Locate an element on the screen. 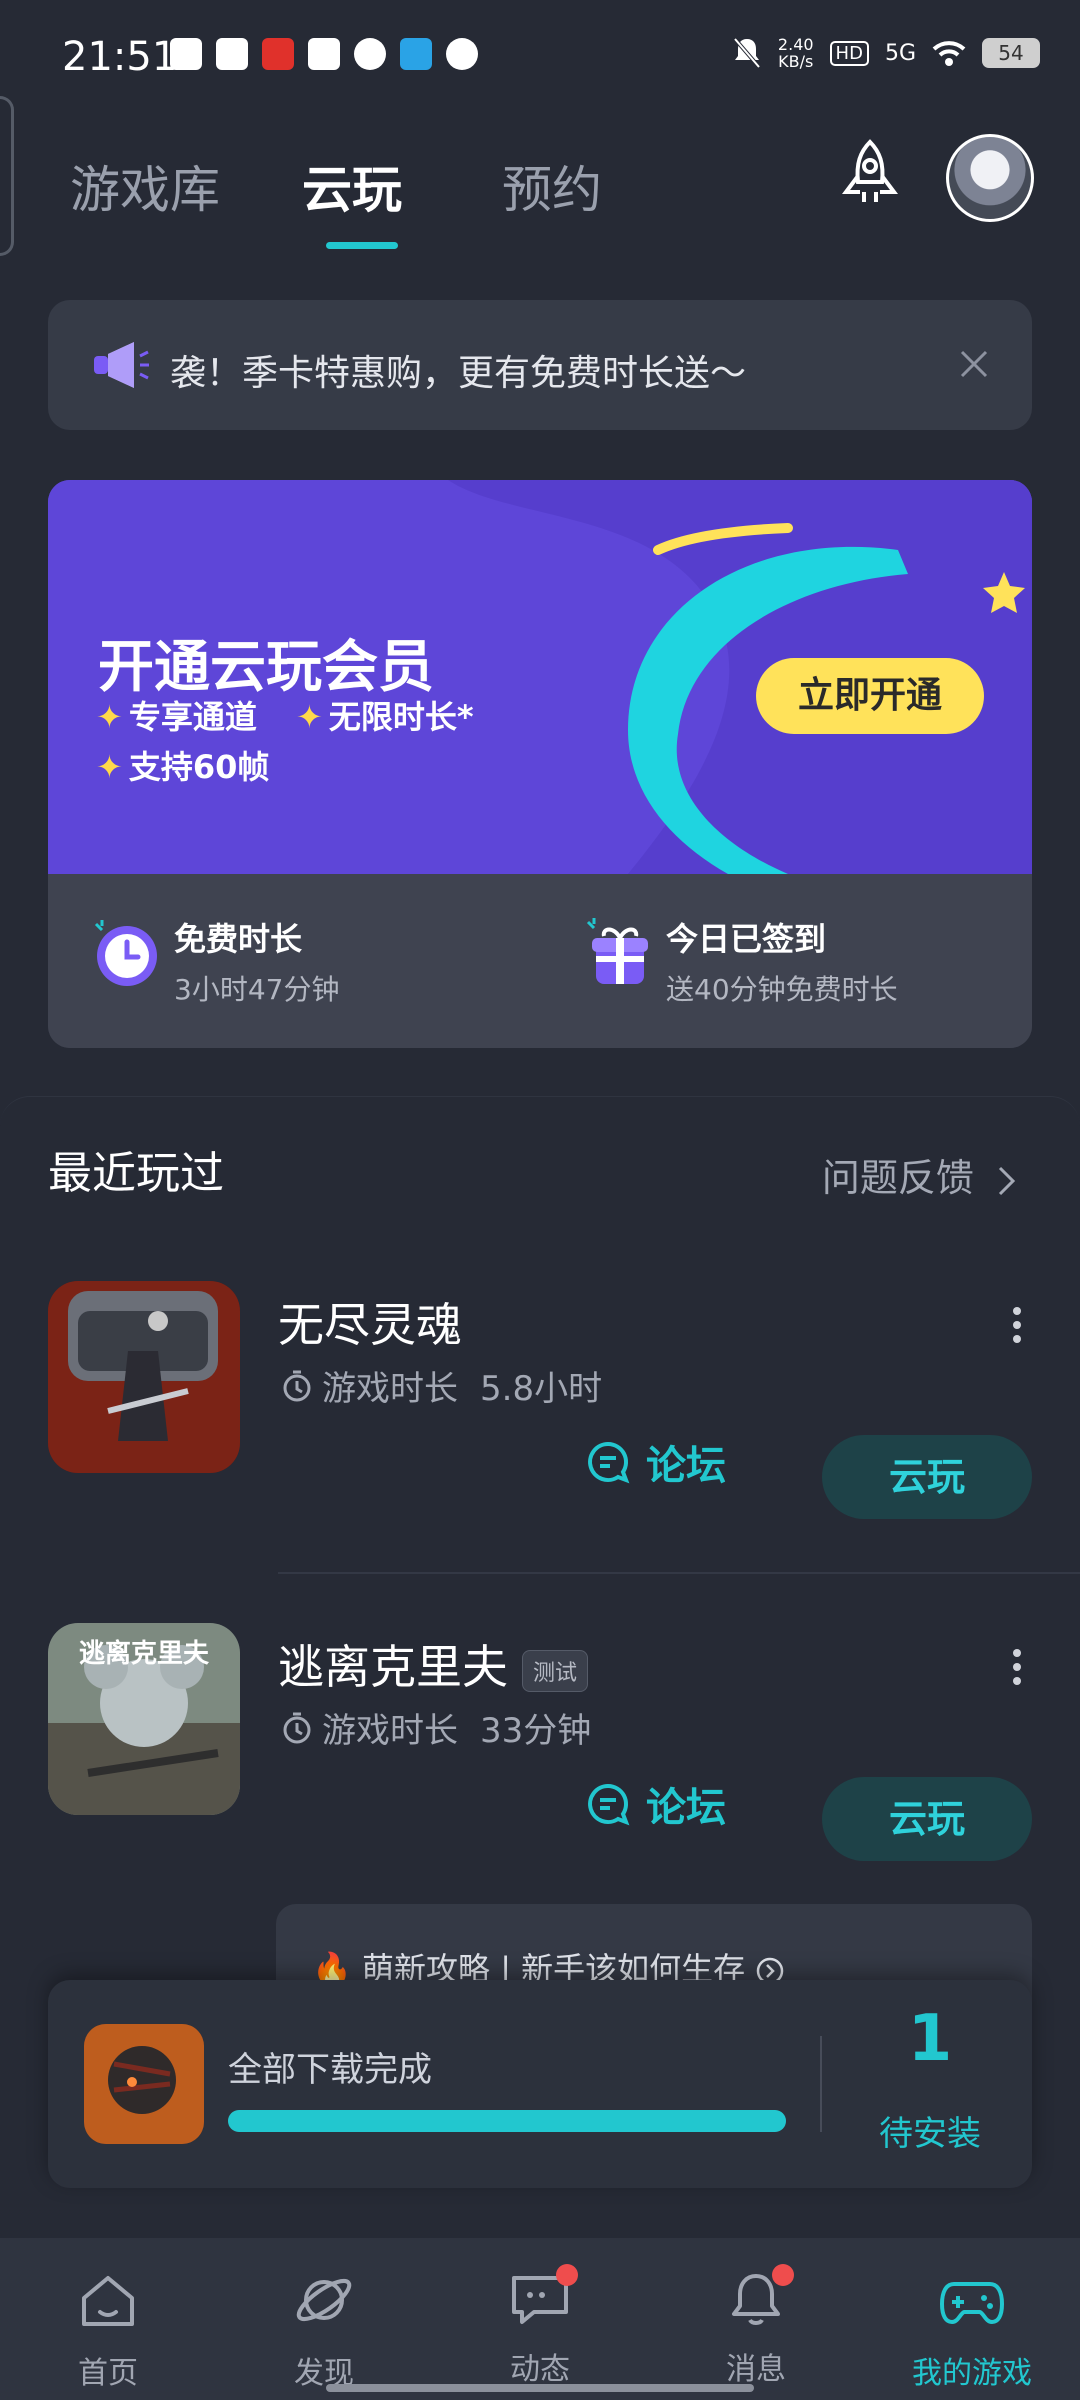  game-item: 无尽灵魂 游戏时长 5.8小时 论坛 云玩 is located at coordinates (540, 1441).